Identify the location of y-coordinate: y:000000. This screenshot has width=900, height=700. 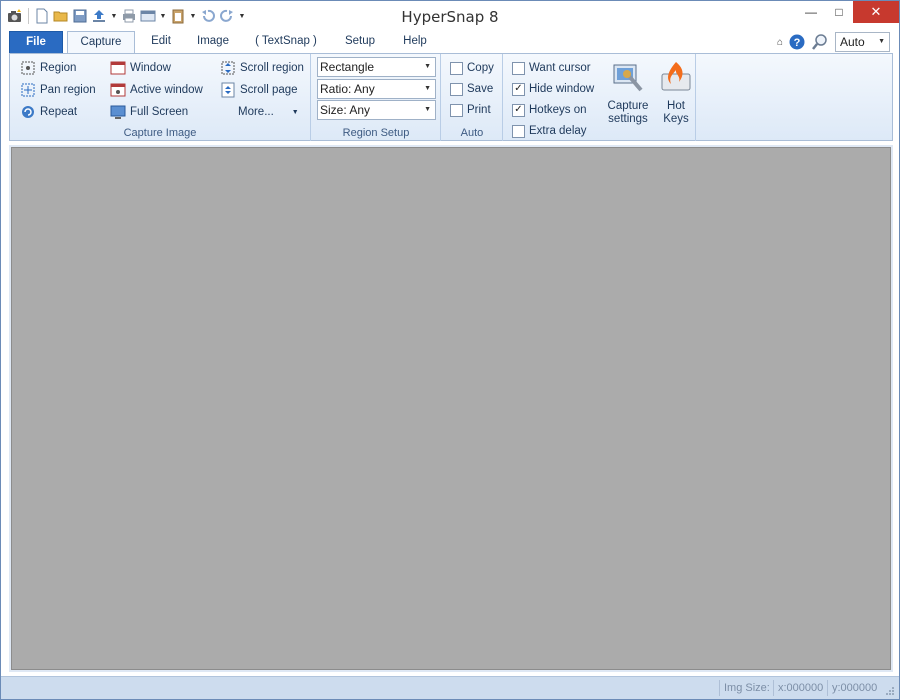
(854, 688).